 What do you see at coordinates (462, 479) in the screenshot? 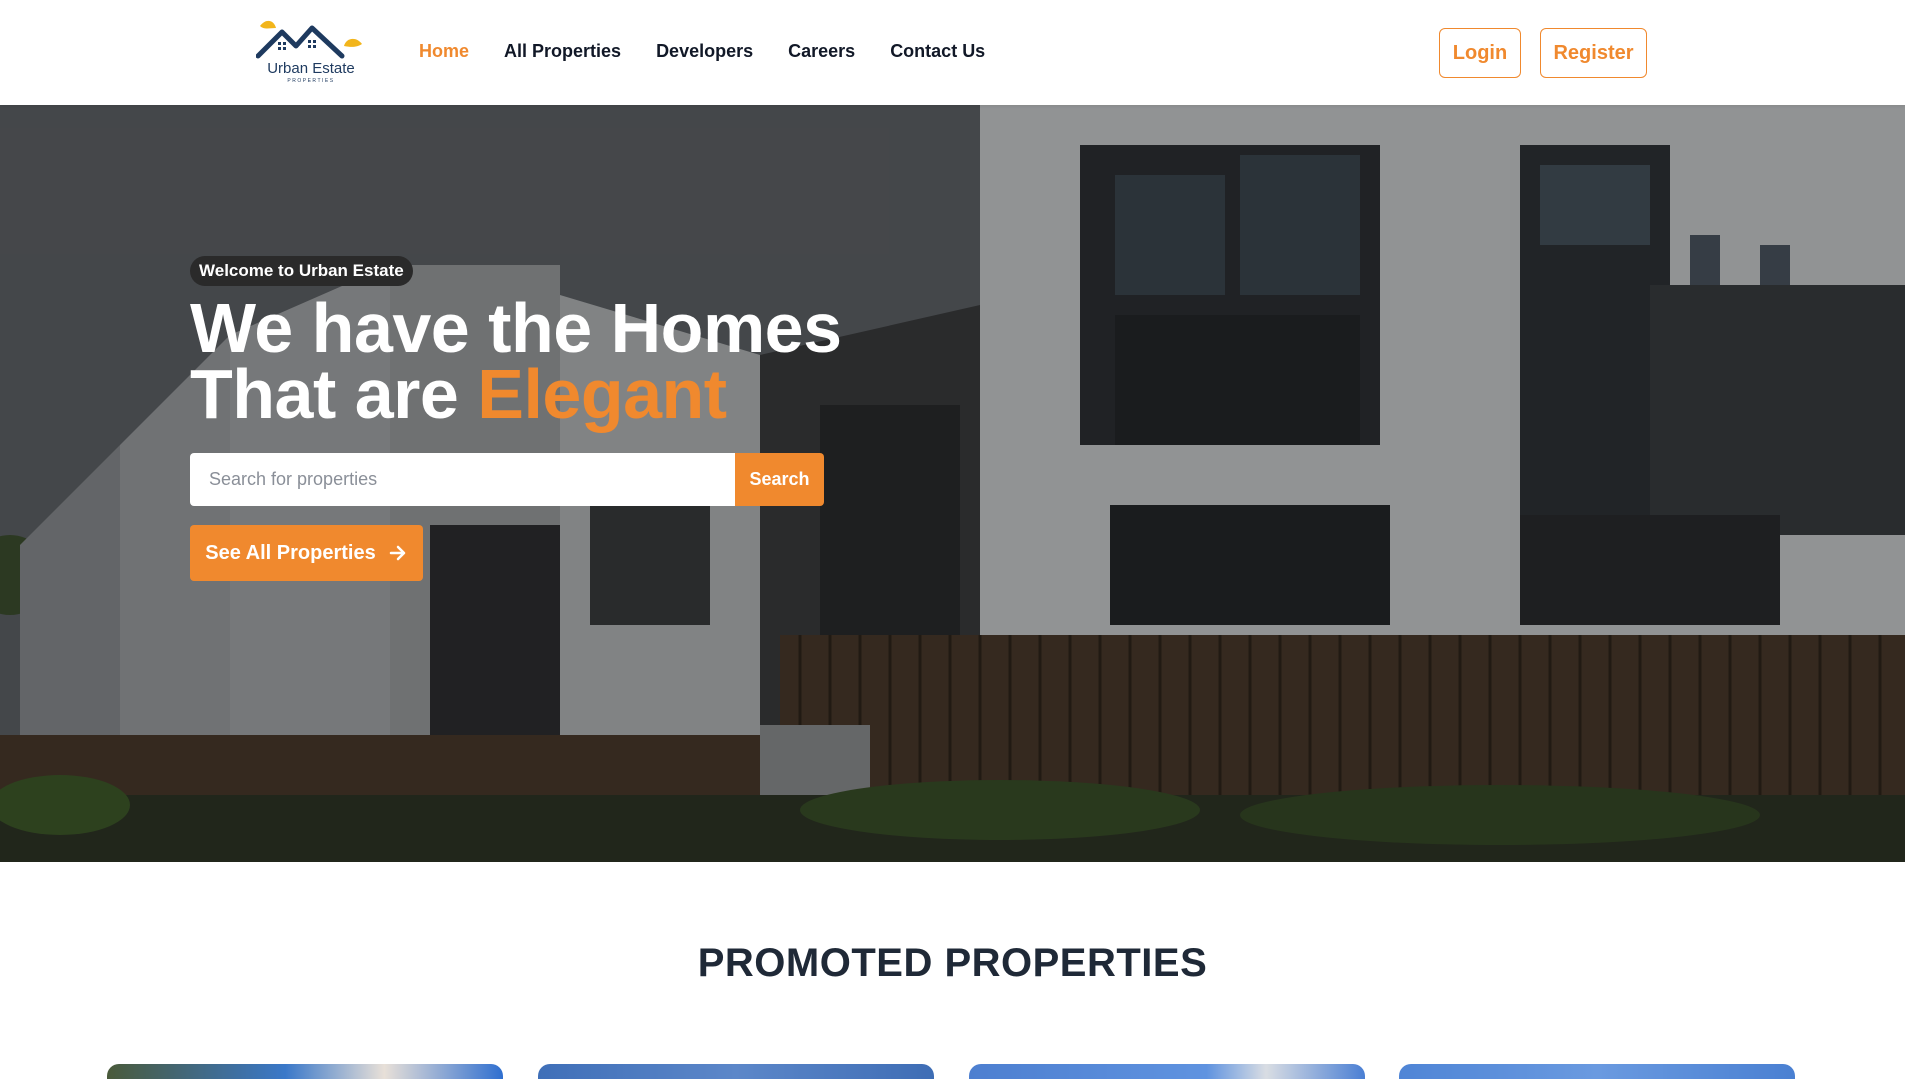
I see `search-input` at bounding box center [462, 479].